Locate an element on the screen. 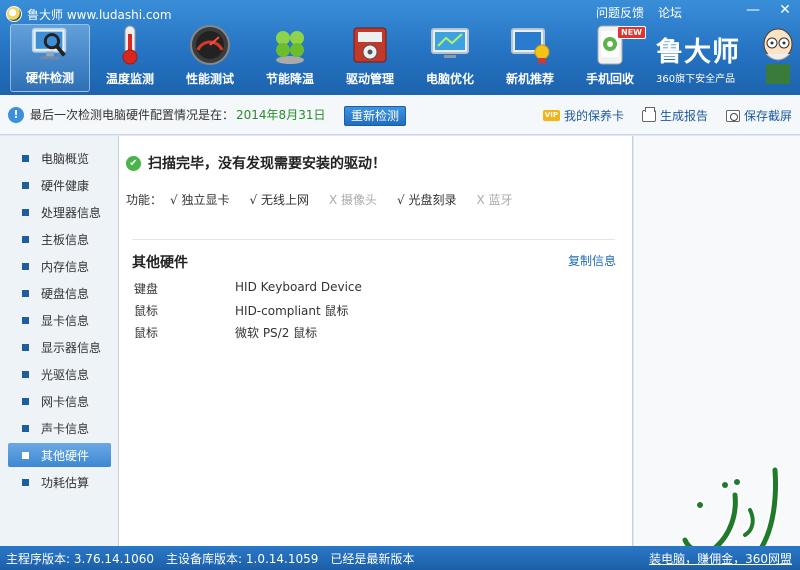 The width and height of the screenshot is (800, 570). window-controls: — ✕ is located at coordinates (769, 10).